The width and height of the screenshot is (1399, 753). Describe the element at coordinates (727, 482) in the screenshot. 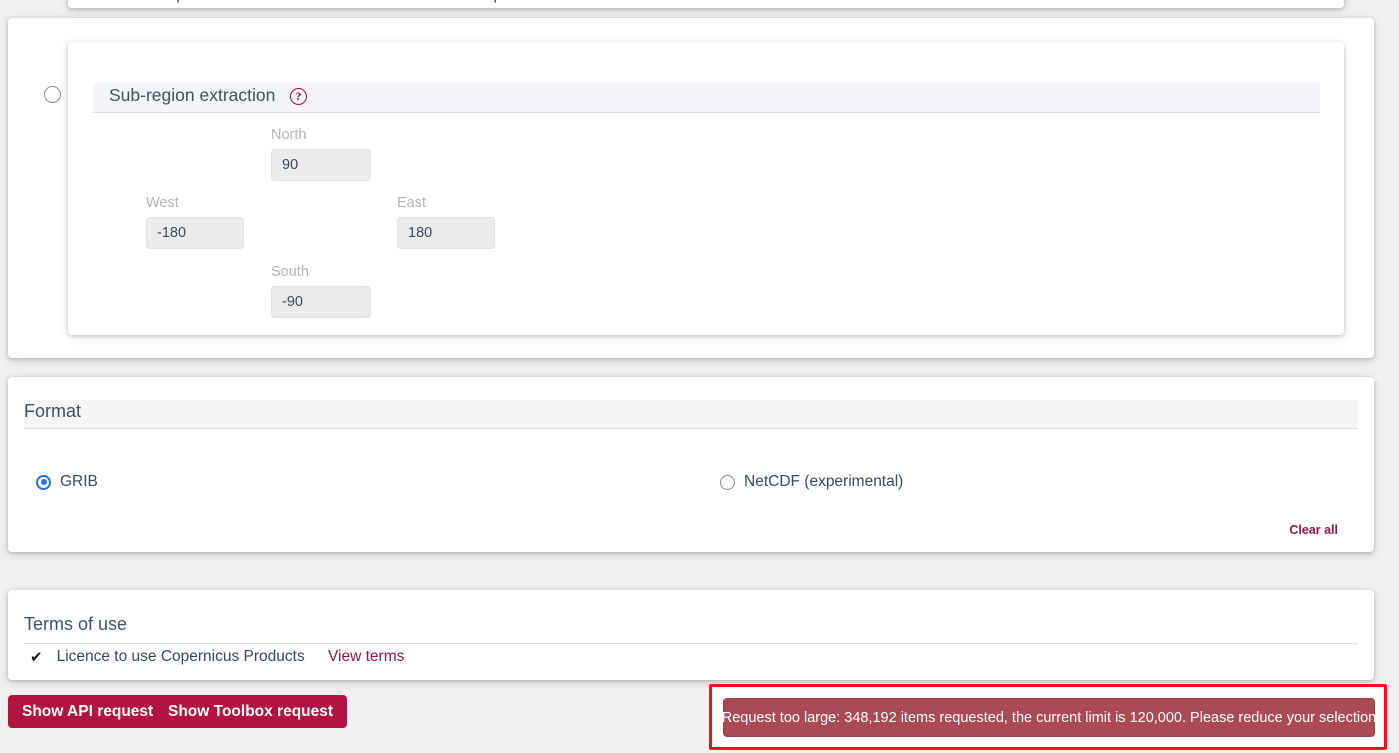

I see `radio-netcdf-icon` at that location.